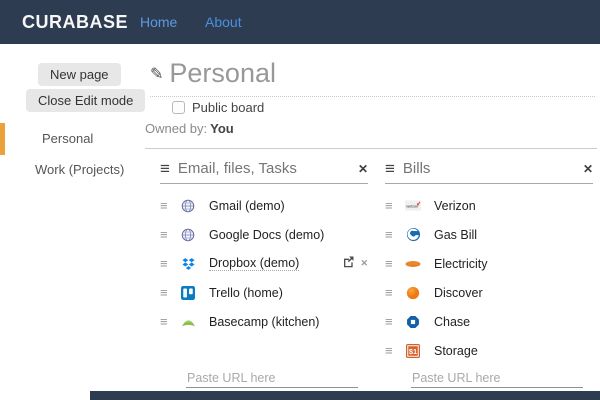 Image resolution: width=600 pixels, height=400 pixels. I want to click on column-header: ≡ Bills ✕, so click(489, 172).